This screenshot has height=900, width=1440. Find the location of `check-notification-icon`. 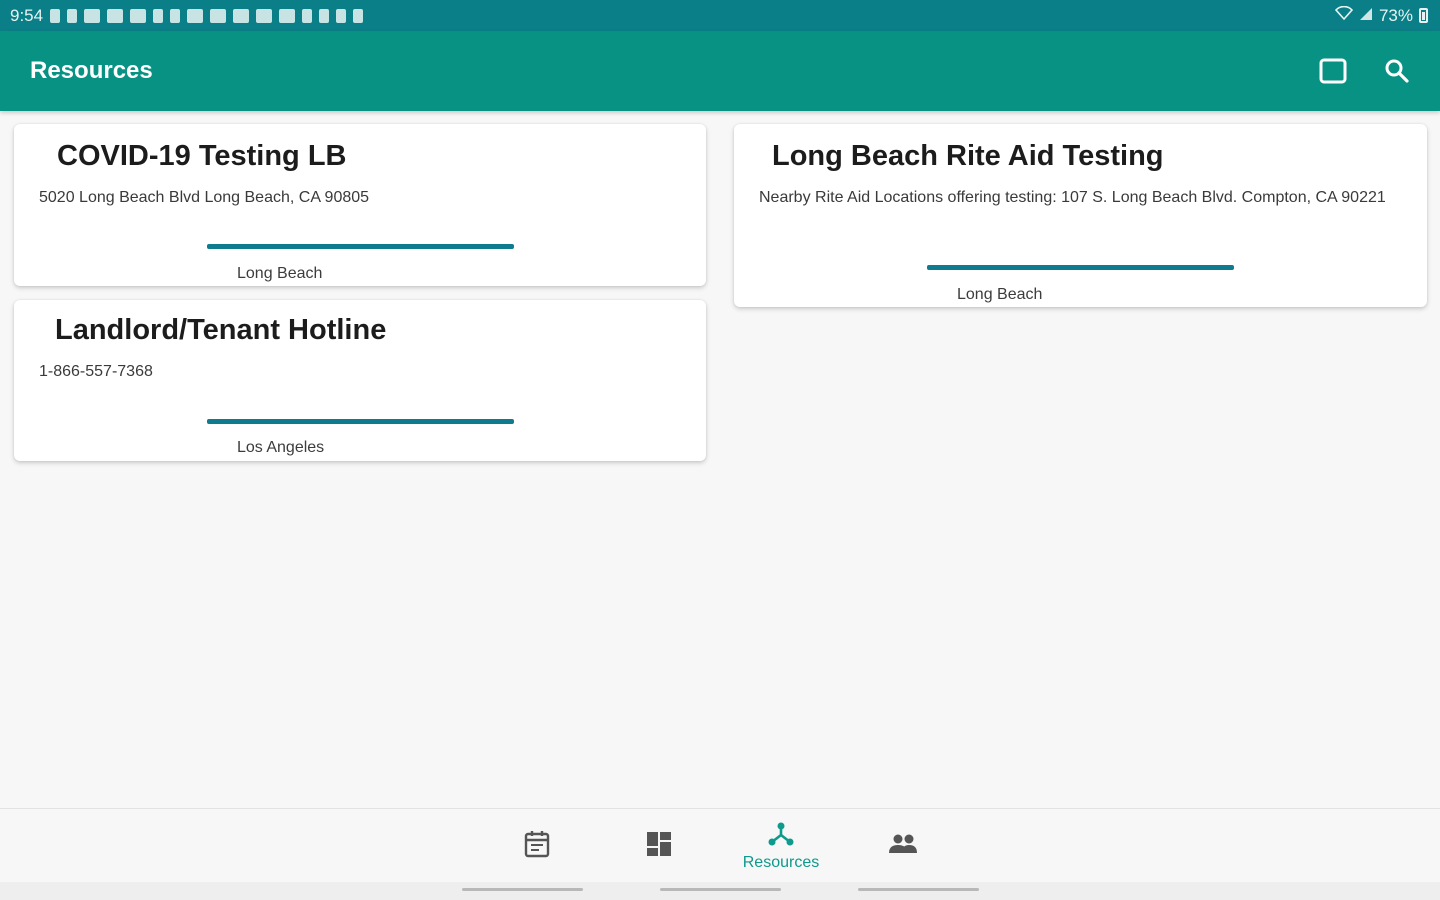

check-notification-icon is located at coordinates (324, 15).